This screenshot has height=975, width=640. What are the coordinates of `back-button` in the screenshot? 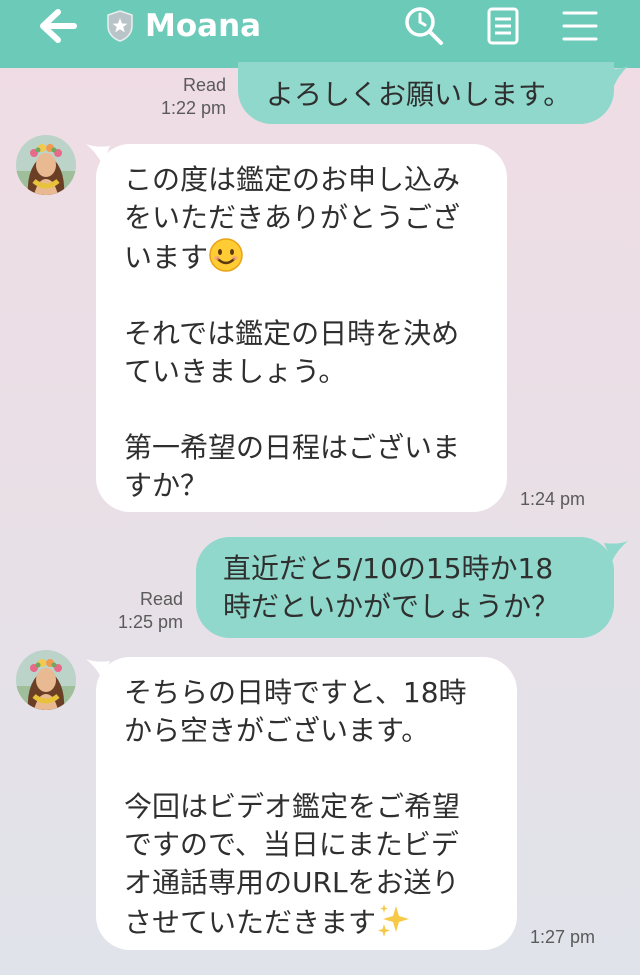 It's located at (58, 26).